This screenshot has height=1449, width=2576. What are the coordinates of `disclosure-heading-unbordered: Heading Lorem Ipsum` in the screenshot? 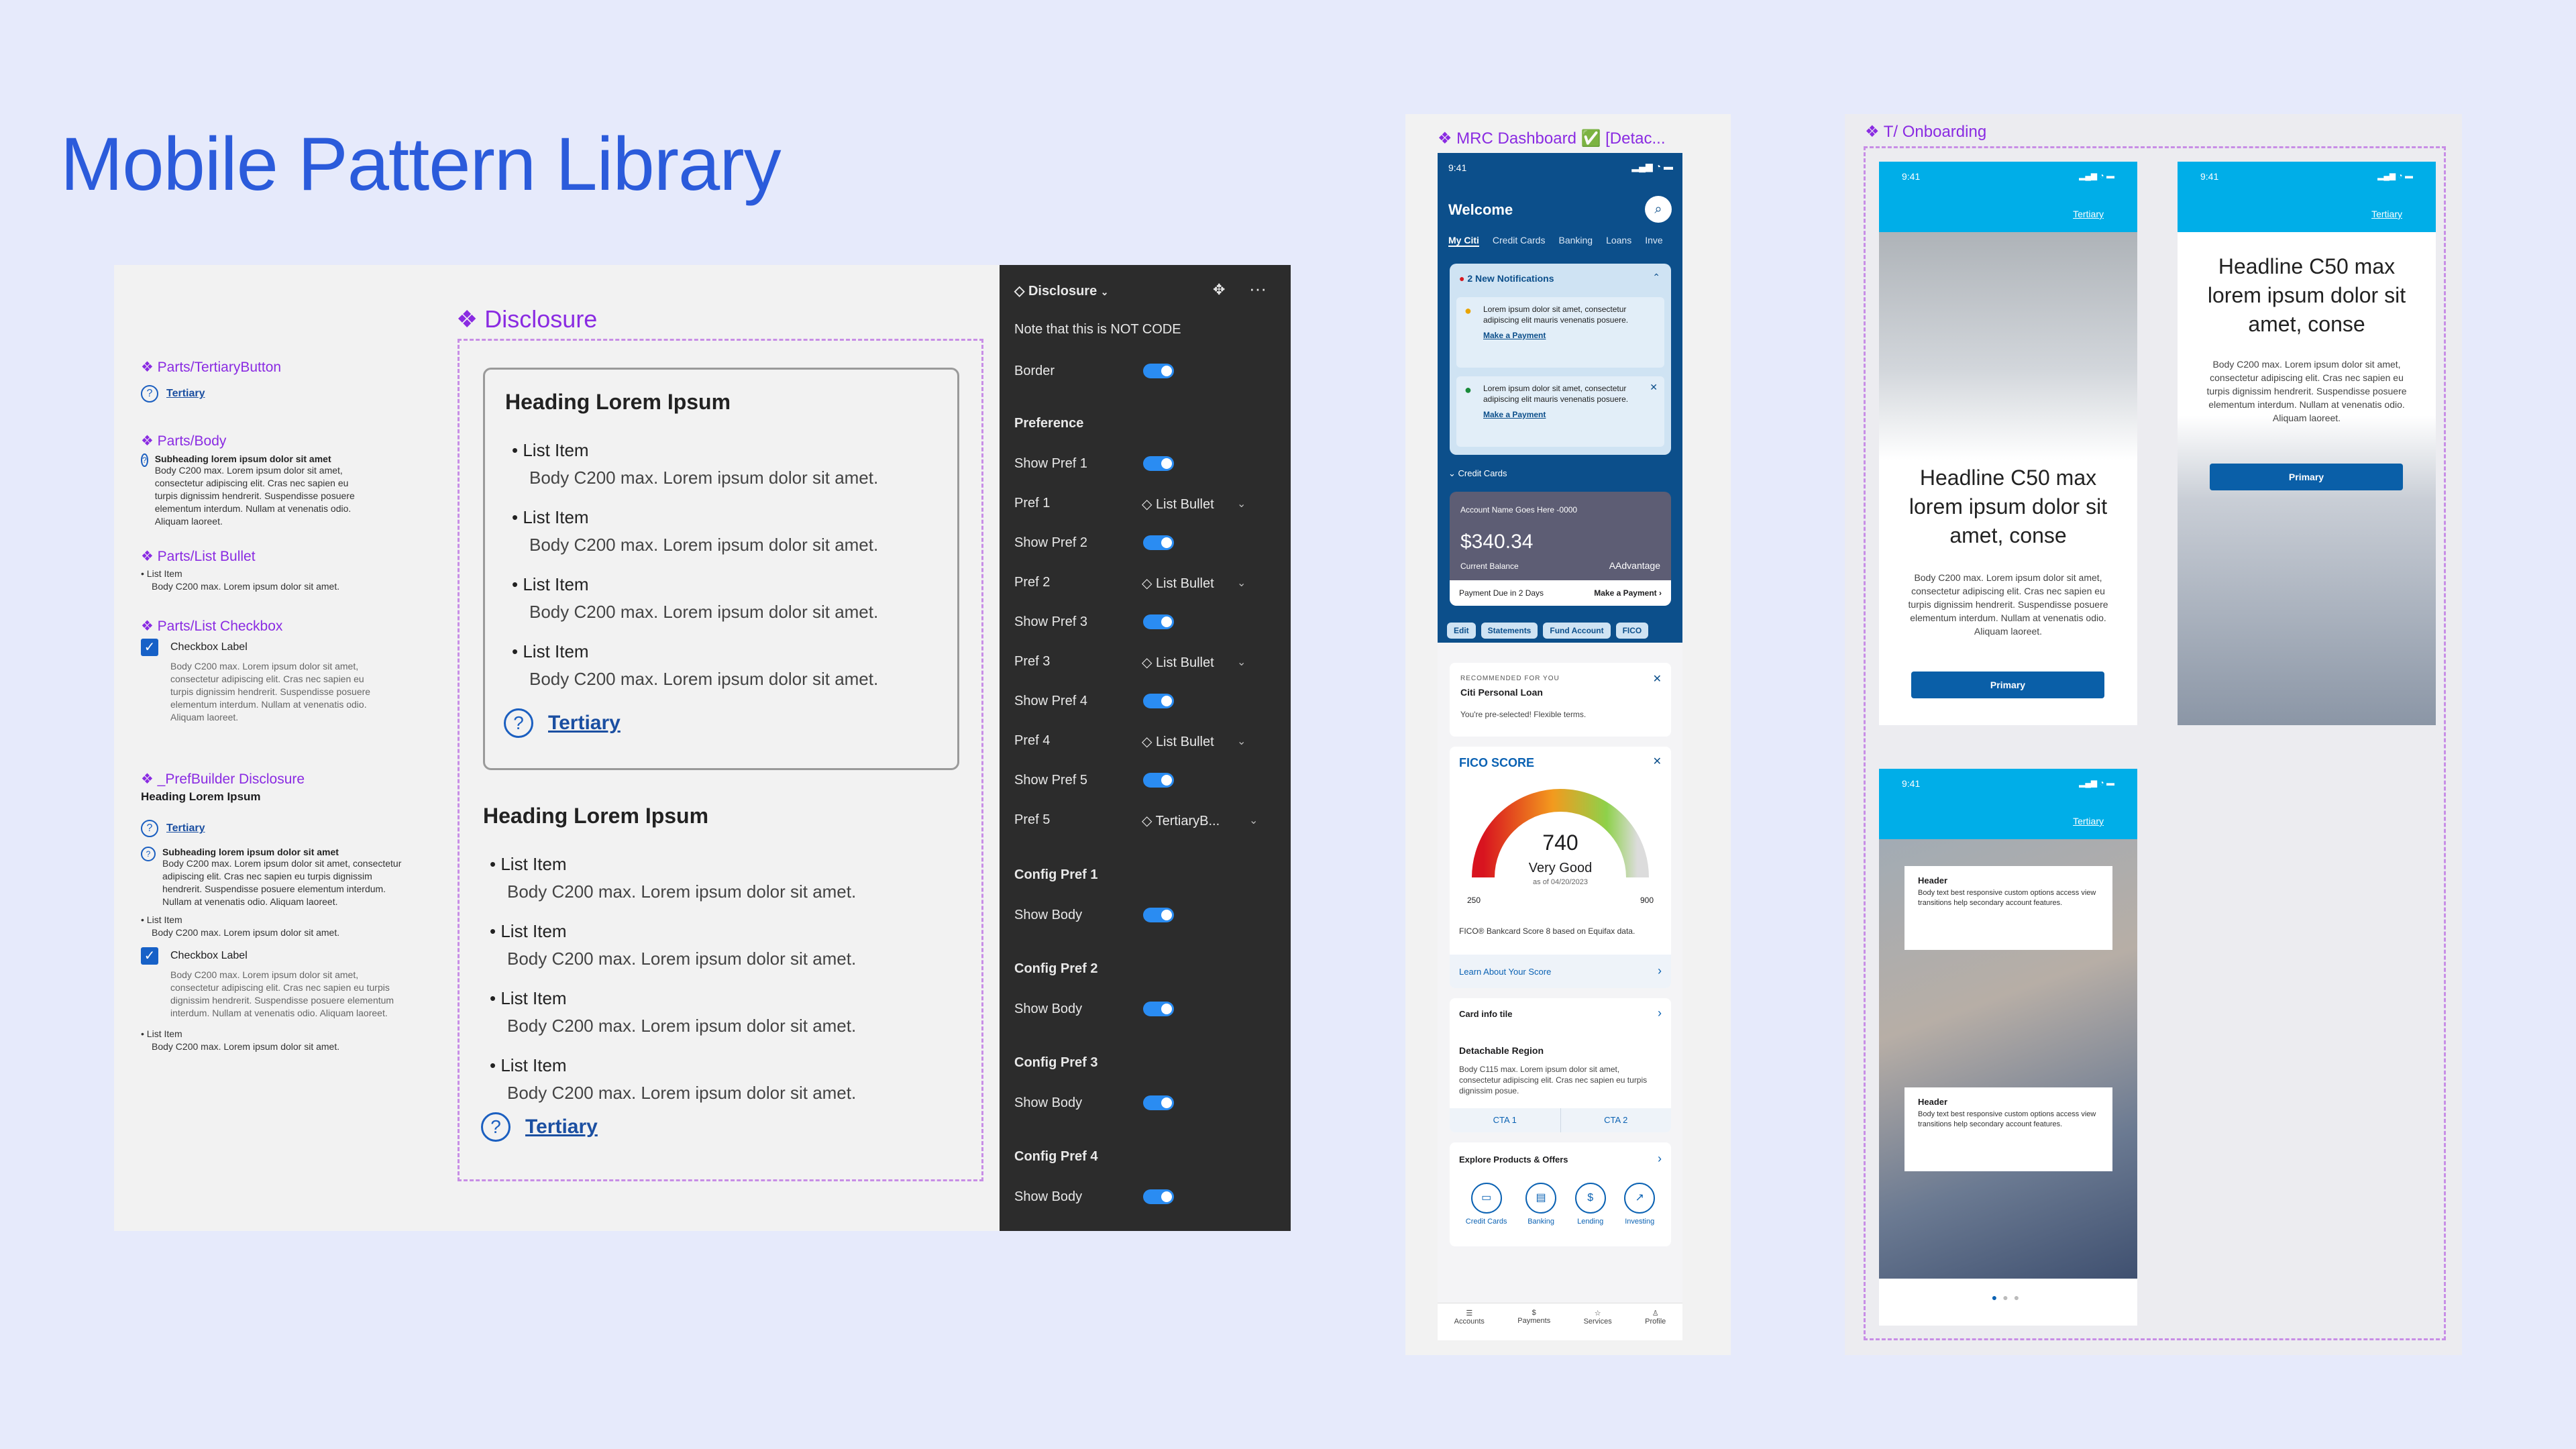 It's located at (596, 816).